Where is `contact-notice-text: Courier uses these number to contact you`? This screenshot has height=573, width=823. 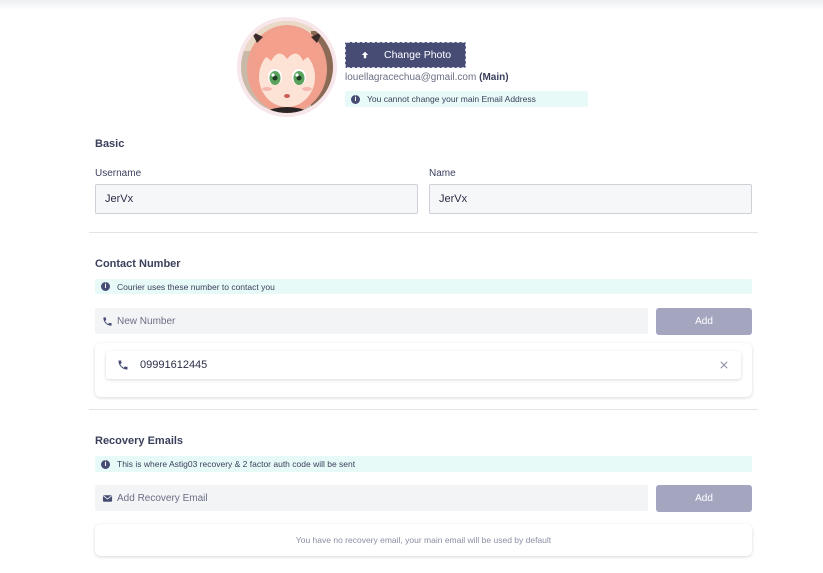 contact-notice-text: Courier uses these number to contact you is located at coordinates (196, 286).